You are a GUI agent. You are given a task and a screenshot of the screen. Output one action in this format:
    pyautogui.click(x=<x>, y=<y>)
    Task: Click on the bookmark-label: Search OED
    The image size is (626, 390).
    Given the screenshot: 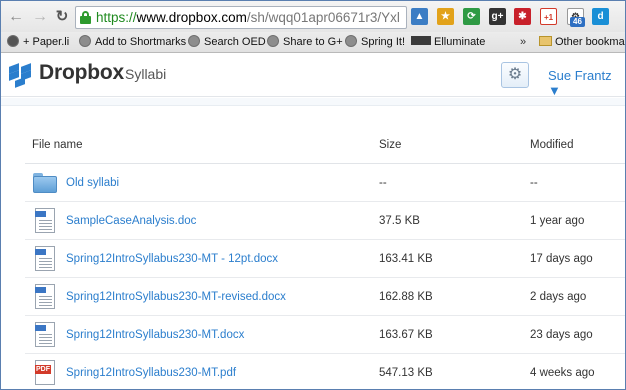 What is the action you would take?
    pyautogui.click(x=235, y=42)
    